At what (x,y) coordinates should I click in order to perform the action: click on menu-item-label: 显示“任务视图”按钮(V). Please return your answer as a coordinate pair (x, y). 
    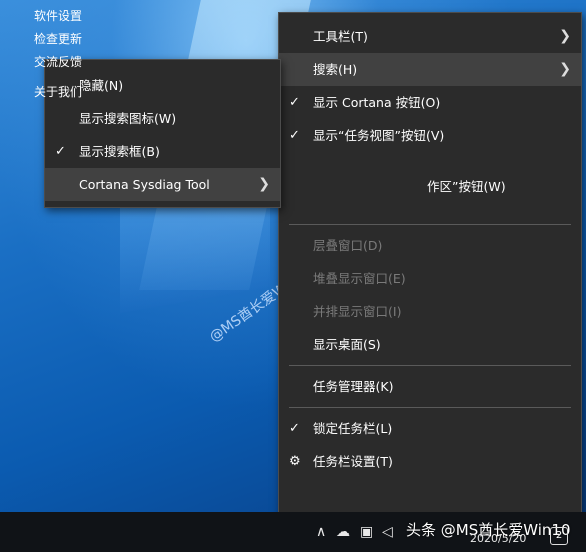
    Looking at the image, I should click on (379, 135).